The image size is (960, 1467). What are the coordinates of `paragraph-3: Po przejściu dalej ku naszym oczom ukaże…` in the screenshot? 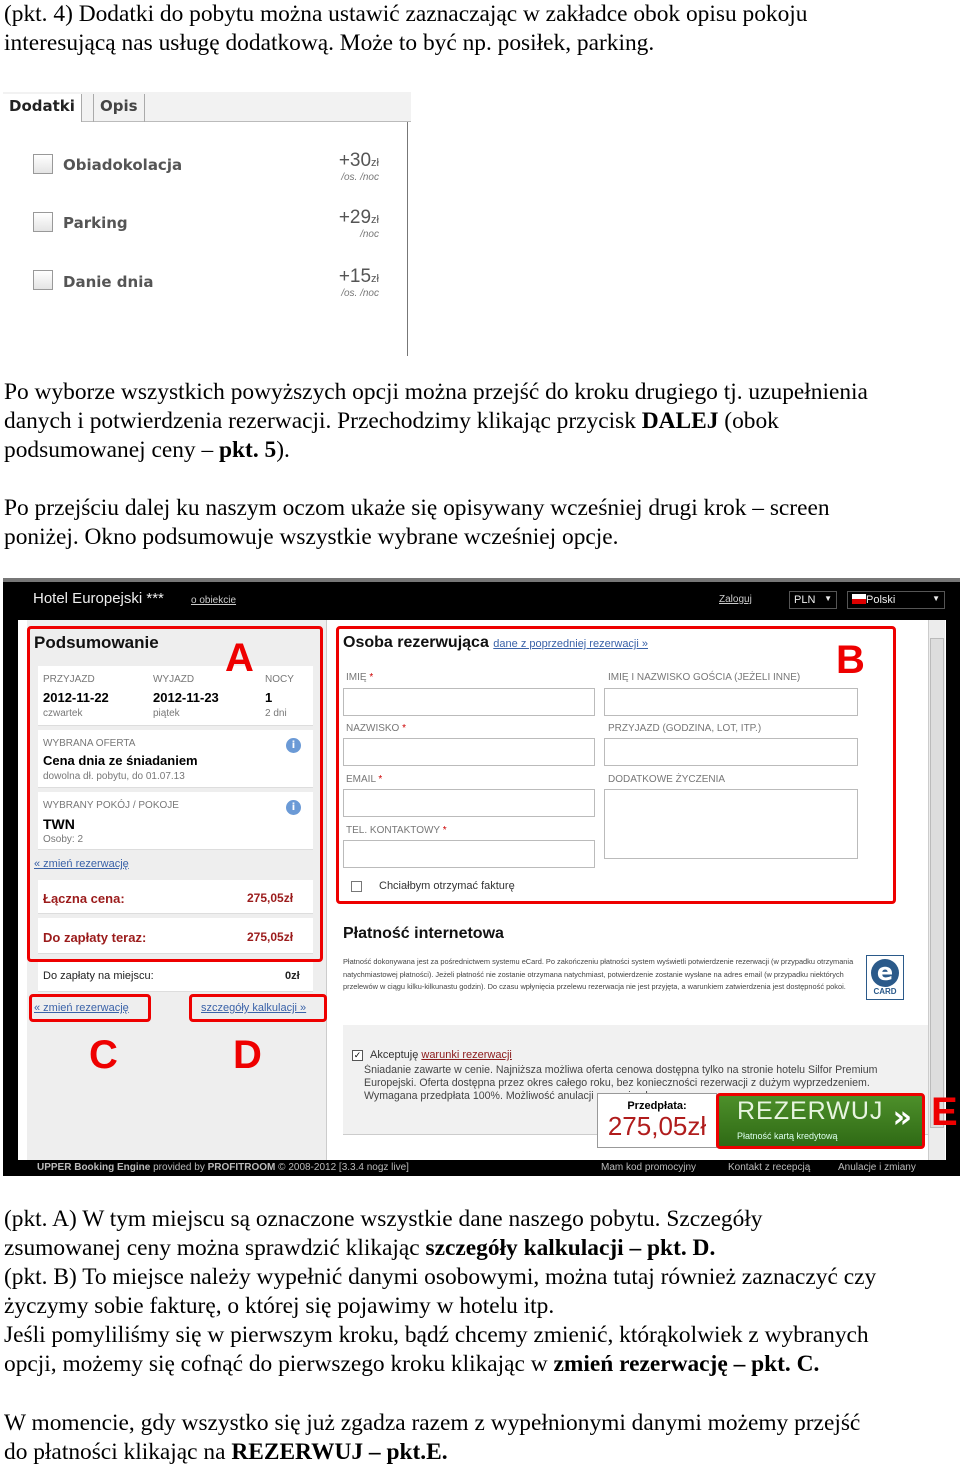 It's located at (417, 523).